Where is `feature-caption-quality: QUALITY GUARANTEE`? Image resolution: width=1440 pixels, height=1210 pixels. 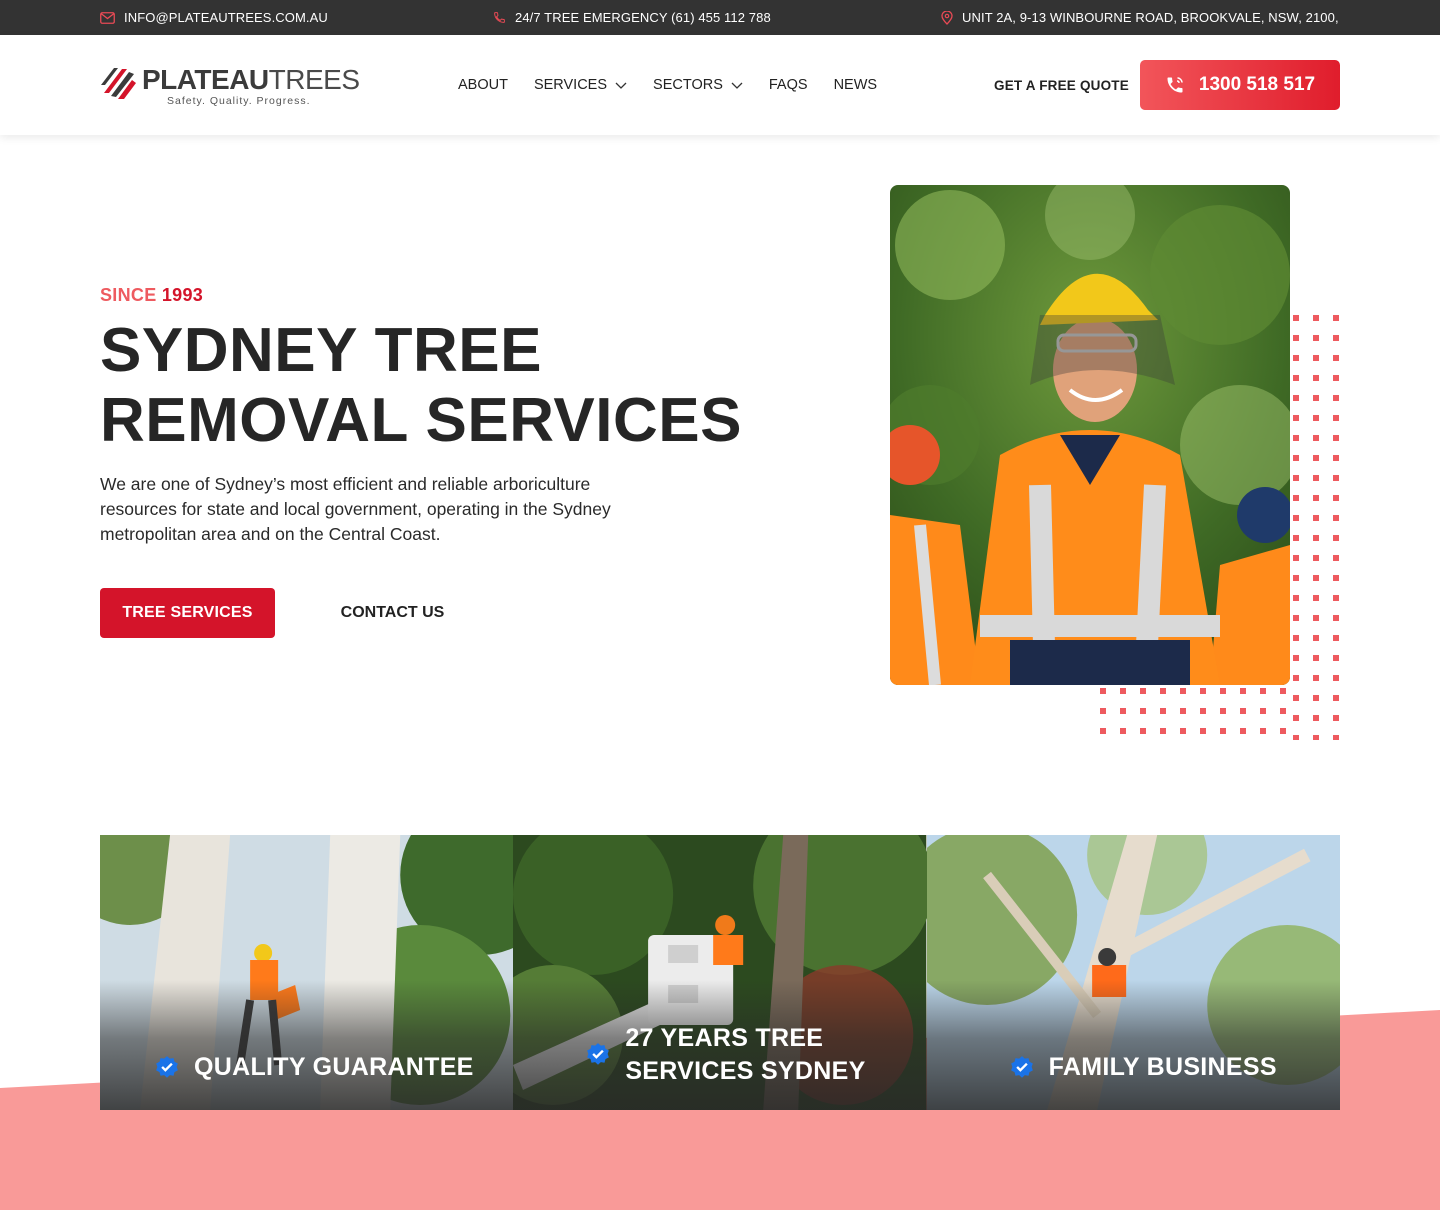
feature-caption-quality: QUALITY GUARANTEE is located at coordinates (314, 1067).